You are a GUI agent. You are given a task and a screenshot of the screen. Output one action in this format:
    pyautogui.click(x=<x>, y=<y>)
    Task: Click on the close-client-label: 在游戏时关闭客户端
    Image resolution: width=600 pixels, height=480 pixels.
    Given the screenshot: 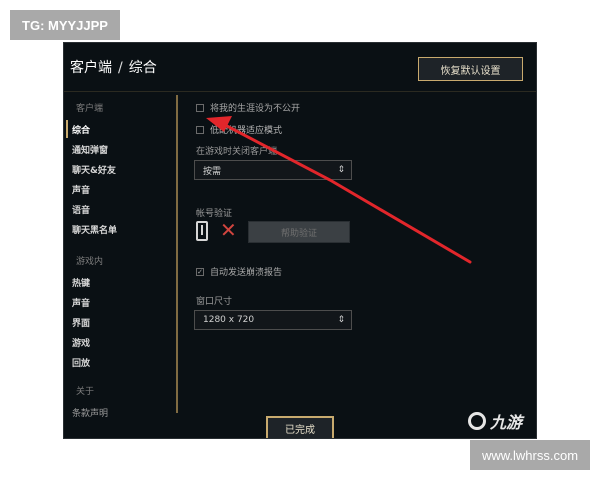 What is the action you would take?
    pyautogui.click(x=237, y=152)
    